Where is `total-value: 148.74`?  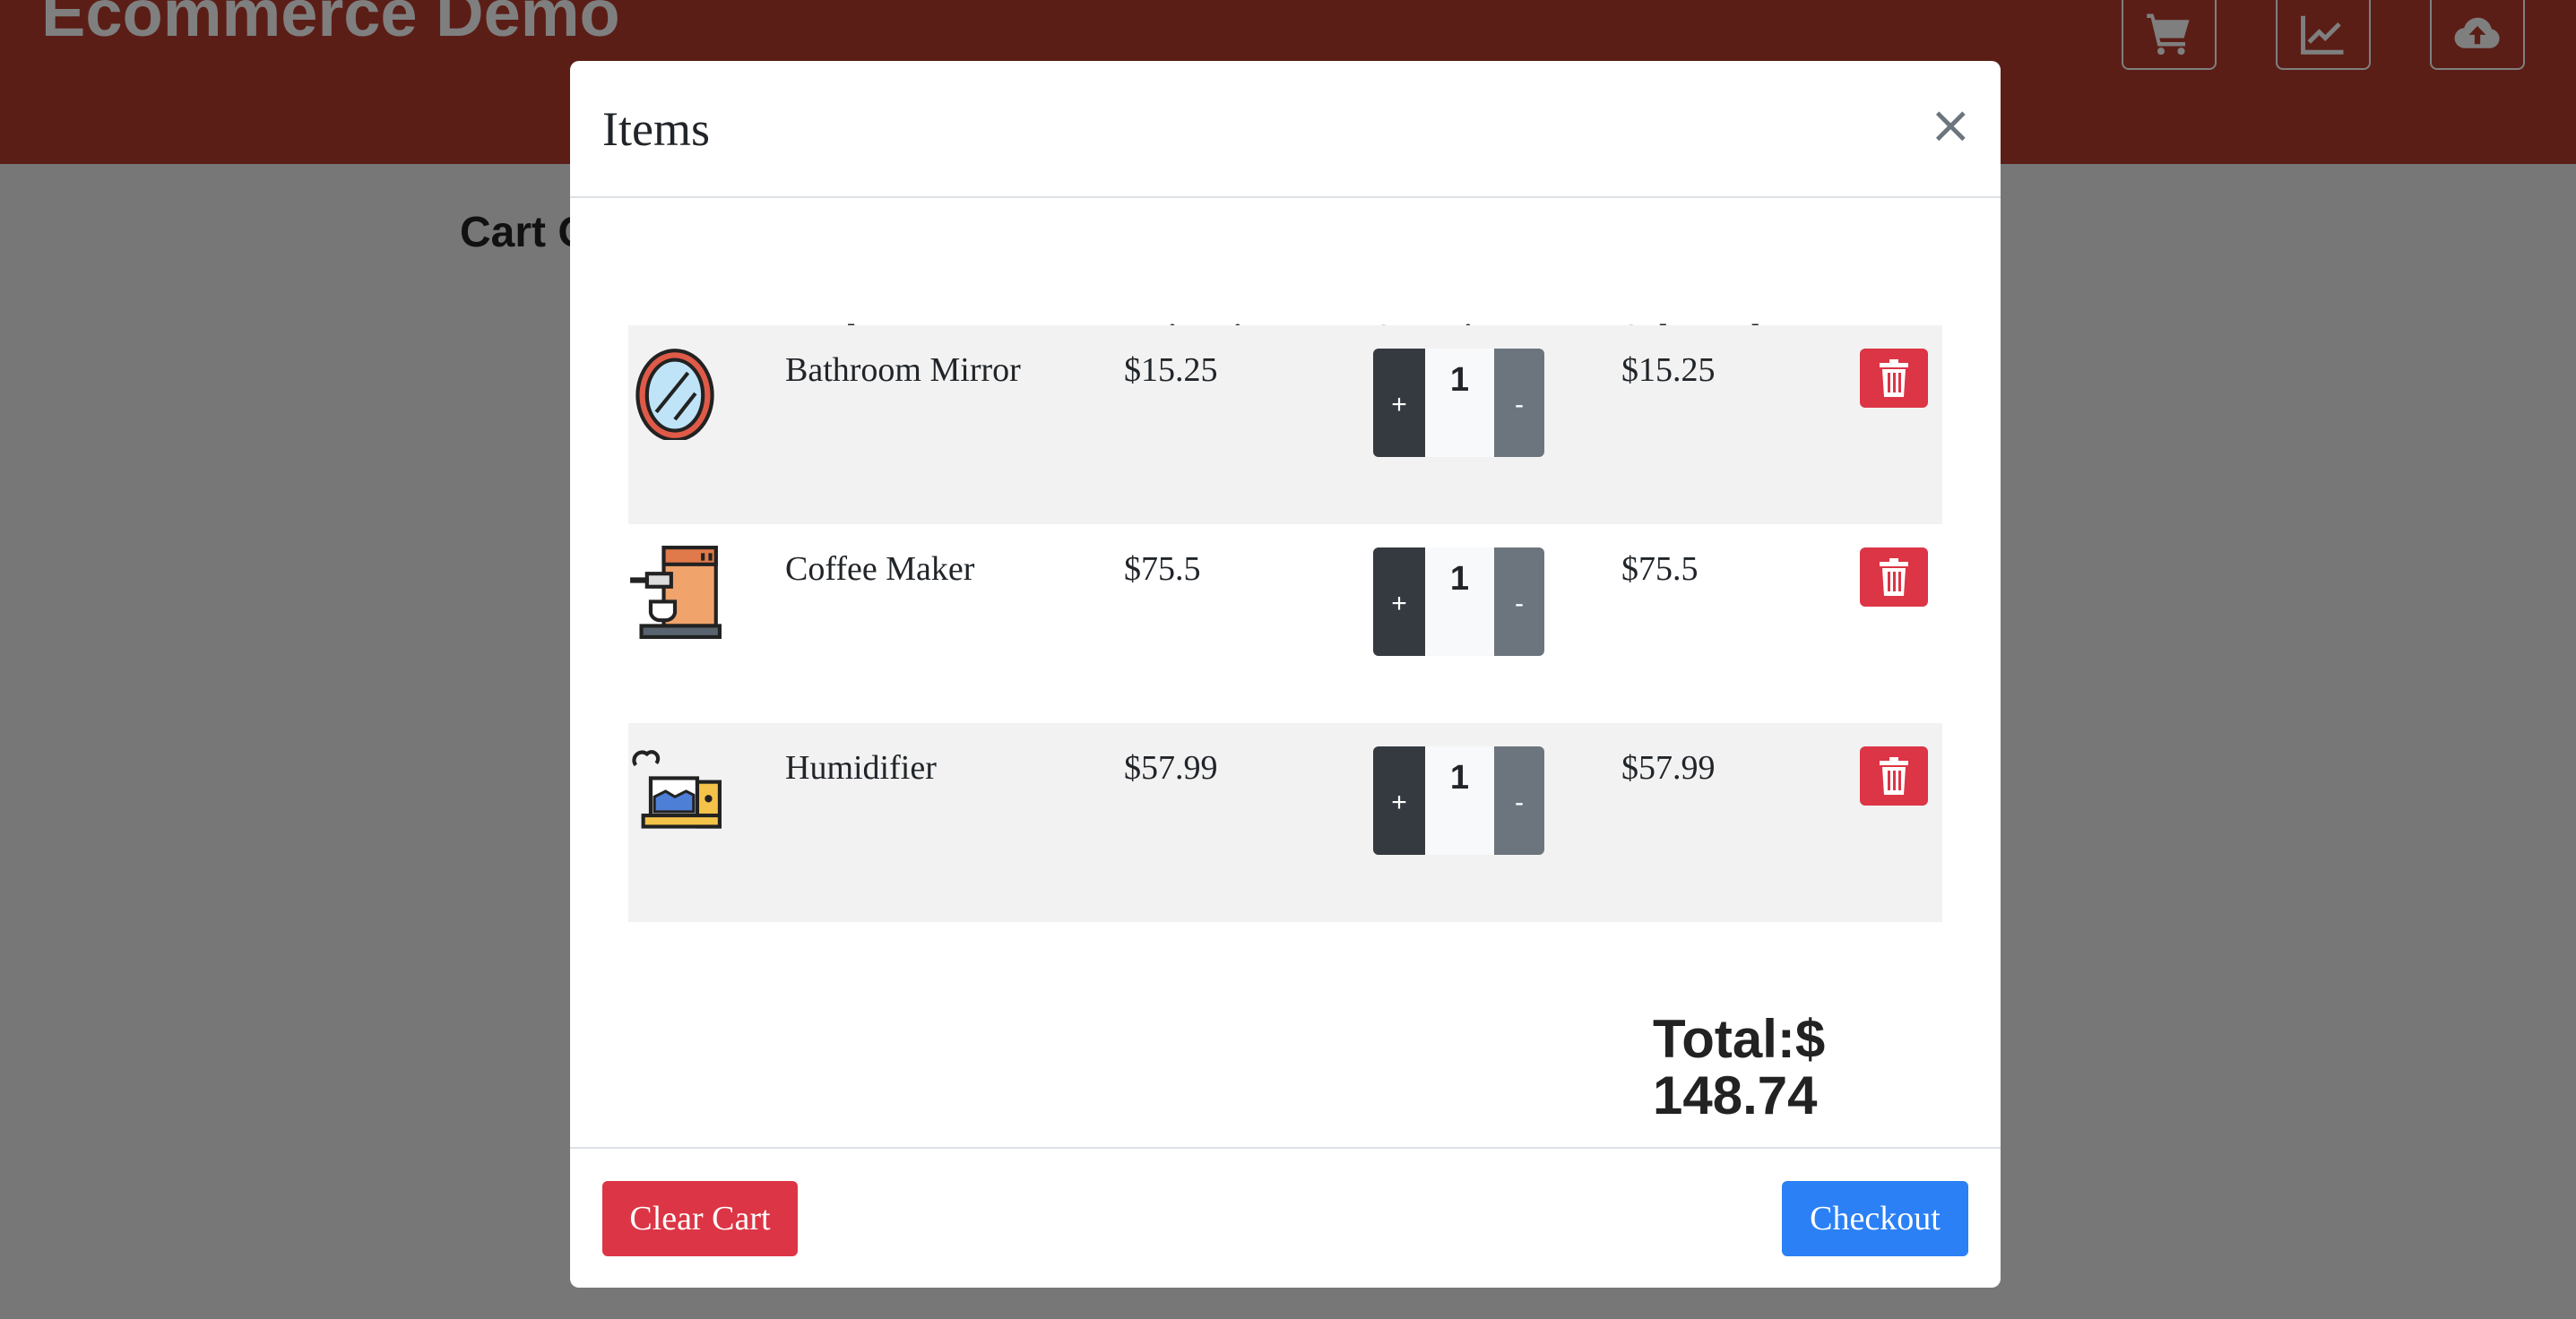
total-value: 148.74 is located at coordinates (1735, 1095).